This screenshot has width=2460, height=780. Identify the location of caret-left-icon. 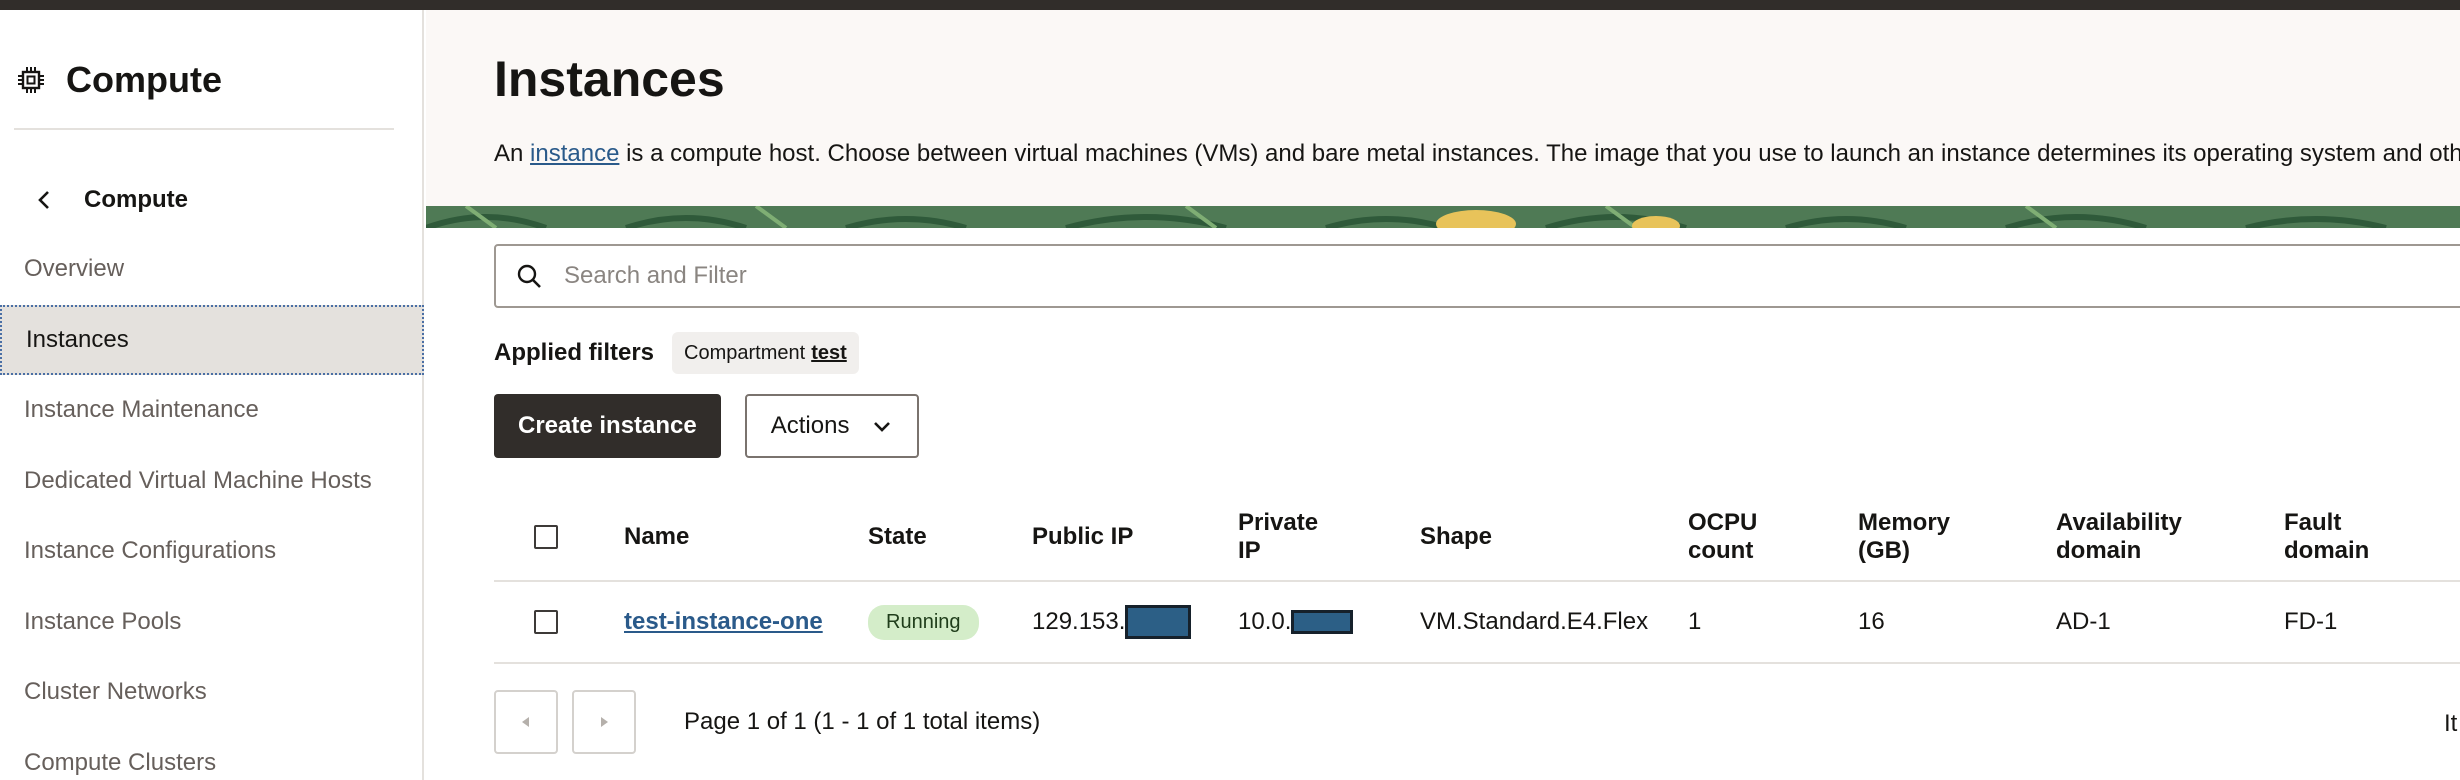
(525, 722).